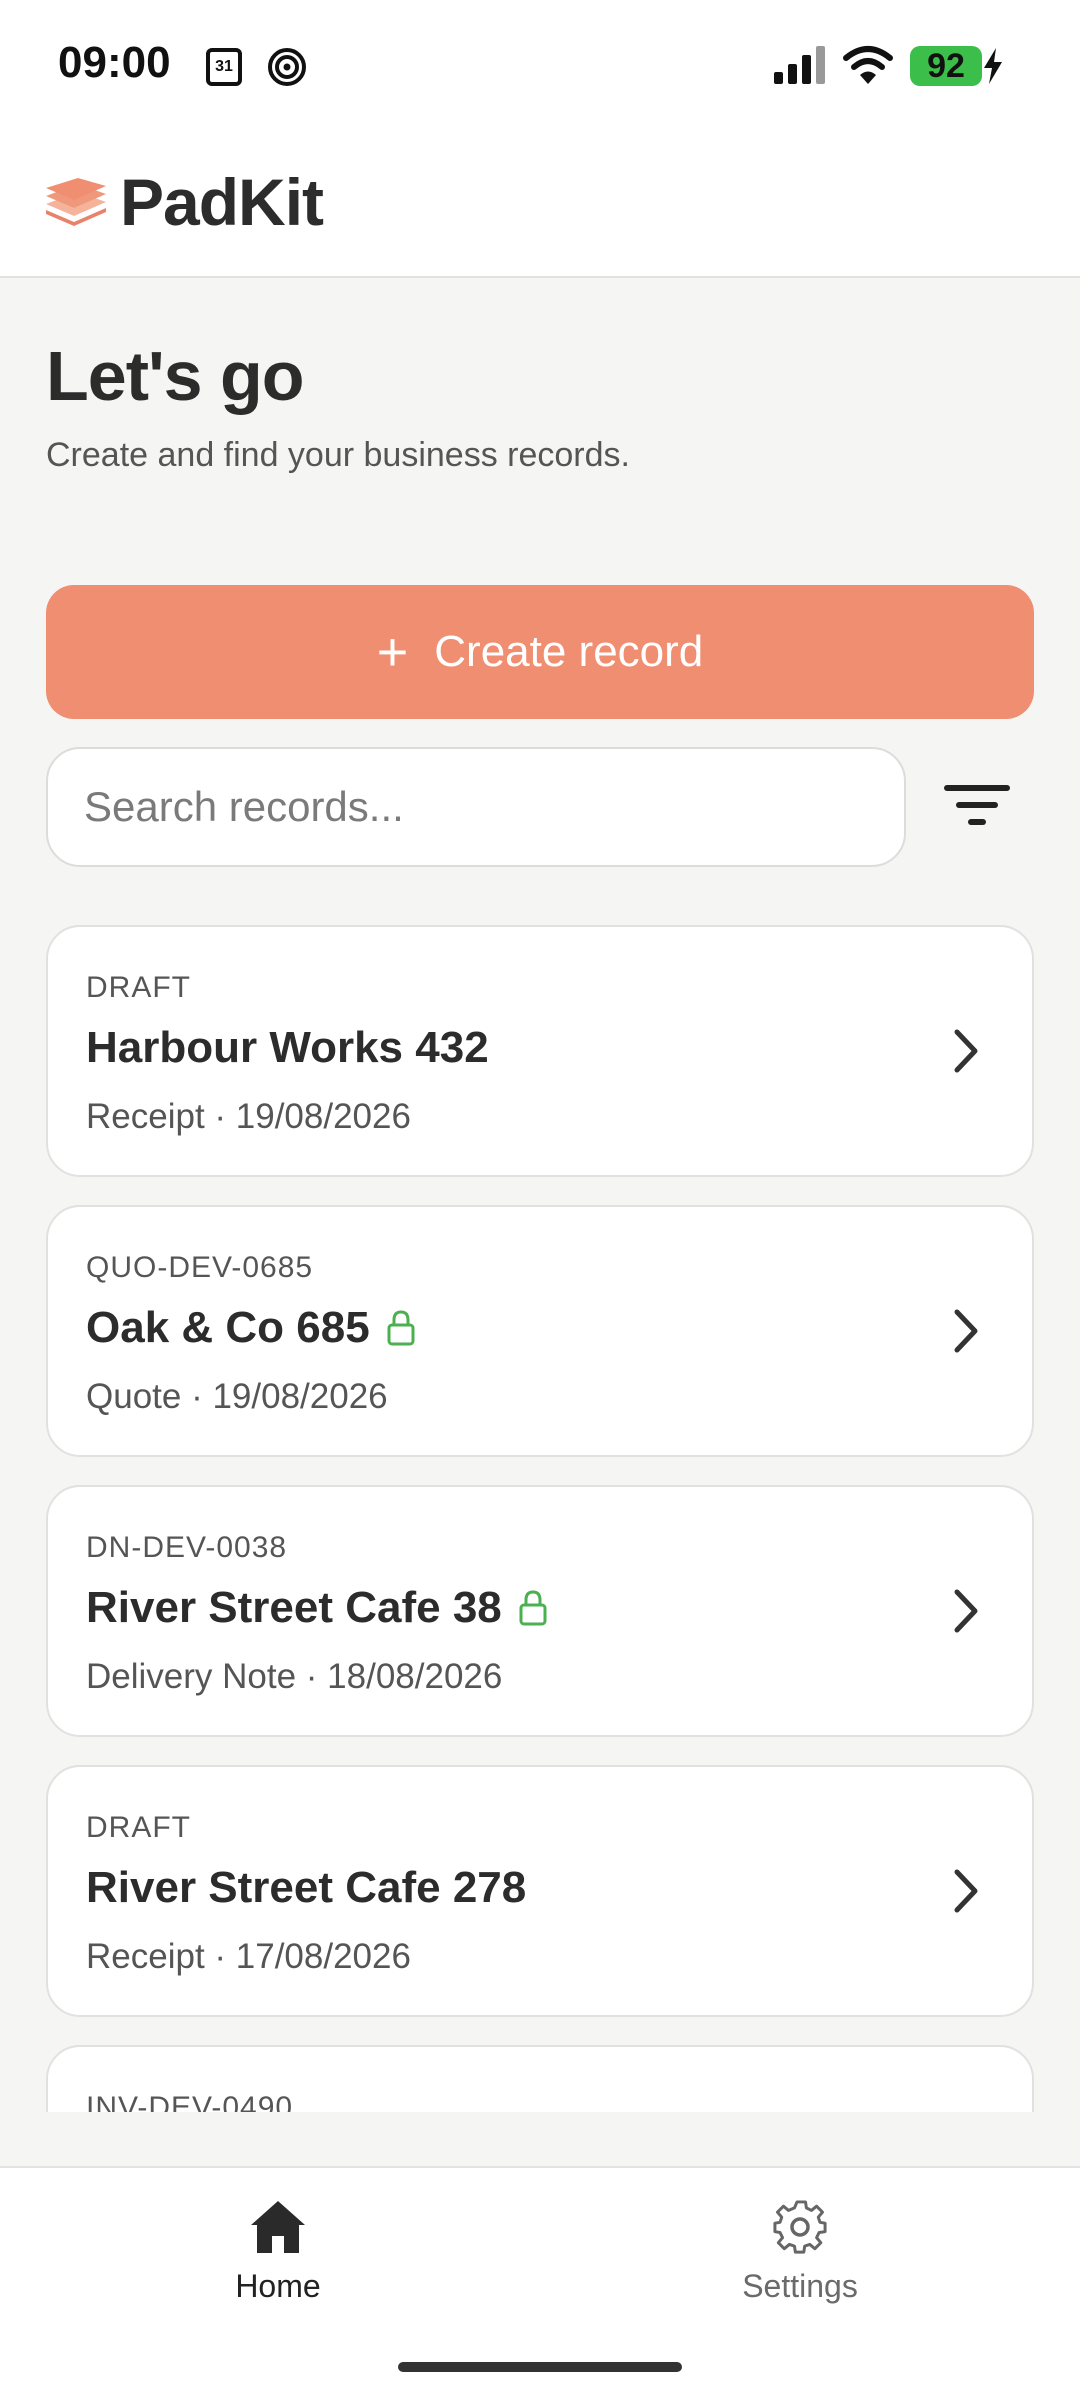 The height and width of the screenshot is (2400, 1080). I want to click on nav-label-home: Home, so click(278, 2286).